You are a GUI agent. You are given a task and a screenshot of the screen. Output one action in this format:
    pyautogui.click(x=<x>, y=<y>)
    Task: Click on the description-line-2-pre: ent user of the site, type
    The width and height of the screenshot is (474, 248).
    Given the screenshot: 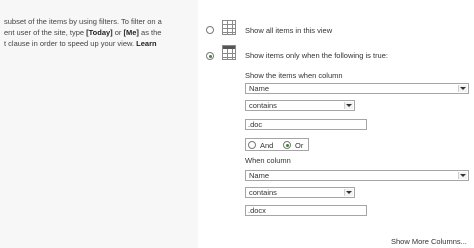 What is the action you would take?
    pyautogui.click(x=45, y=32)
    